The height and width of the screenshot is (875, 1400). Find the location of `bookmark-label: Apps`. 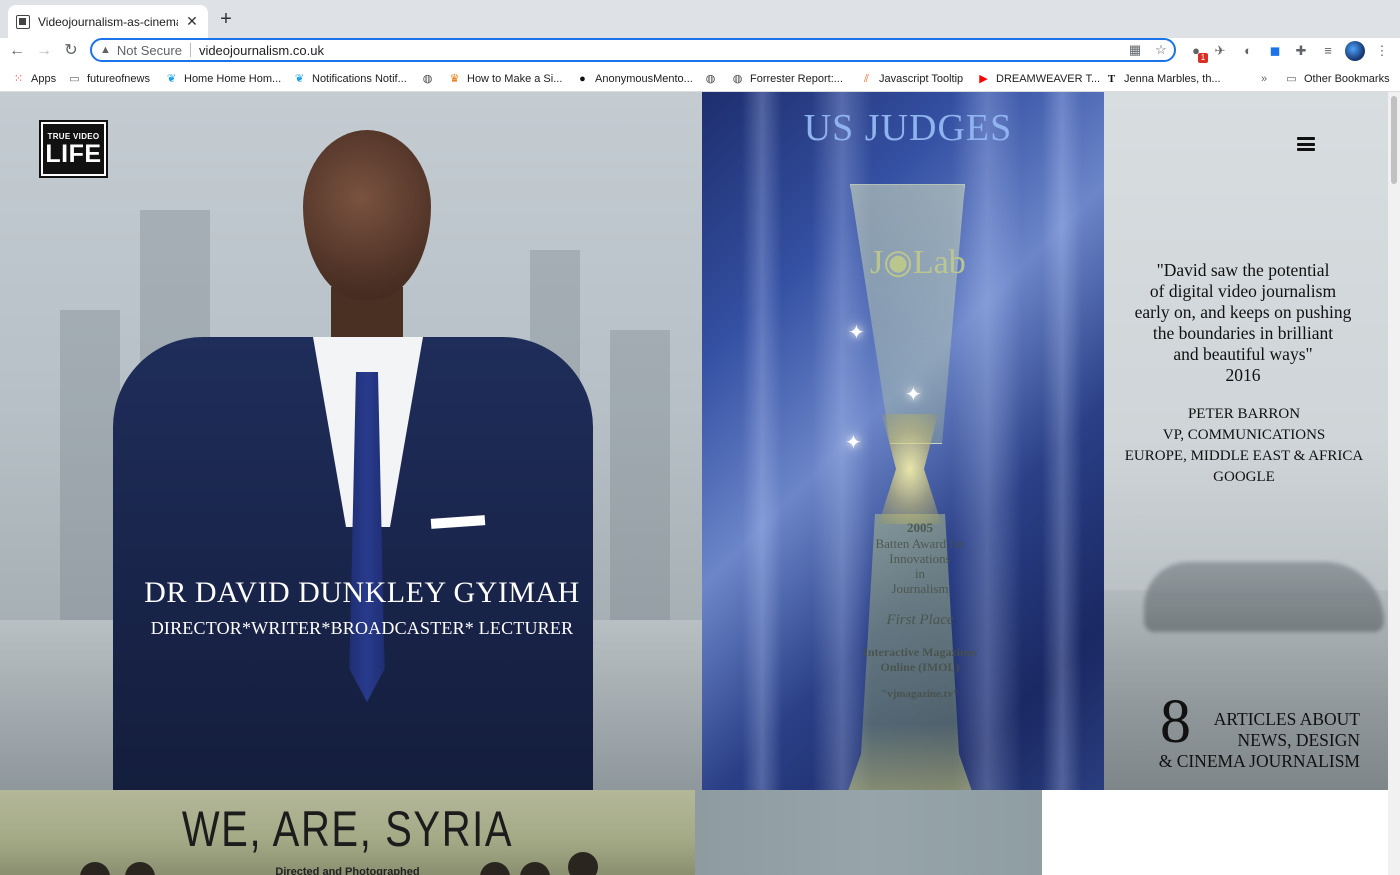

bookmark-label: Apps is located at coordinates (44, 79).